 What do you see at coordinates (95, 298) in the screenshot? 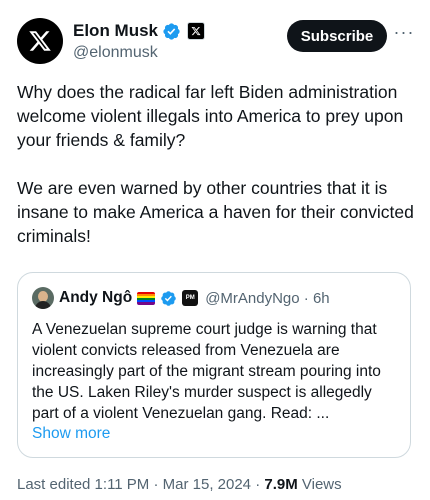
I see `quoted-author-name: Andy Ngô` at bounding box center [95, 298].